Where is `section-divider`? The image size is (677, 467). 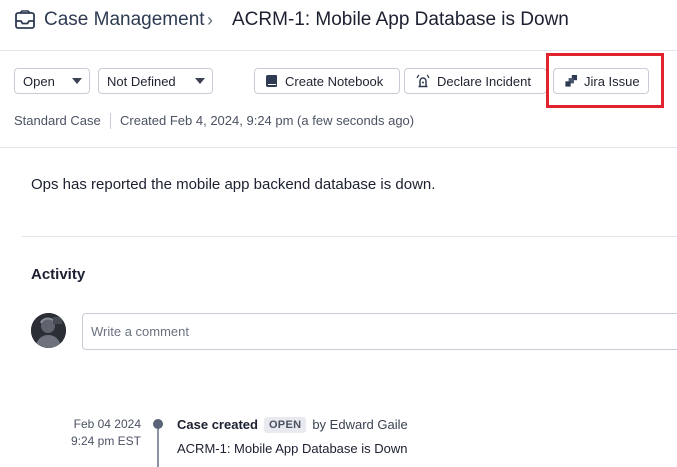 section-divider is located at coordinates (338, 147).